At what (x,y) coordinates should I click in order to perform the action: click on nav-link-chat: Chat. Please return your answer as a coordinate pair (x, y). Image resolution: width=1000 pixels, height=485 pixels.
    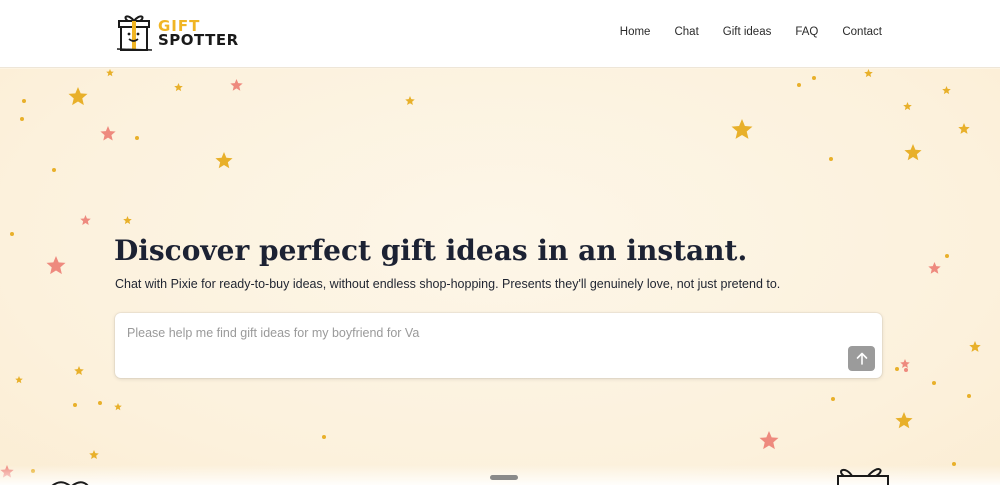
    Looking at the image, I should click on (686, 32).